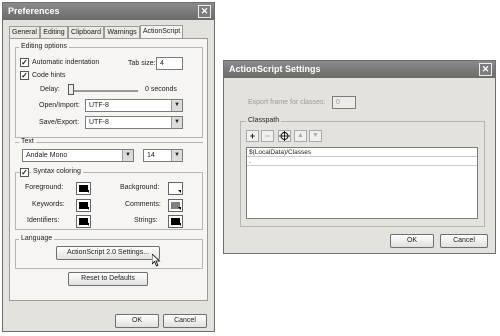  Describe the element at coordinates (142, 63) in the screenshot. I see `tab-size-label: Tab size:` at that location.